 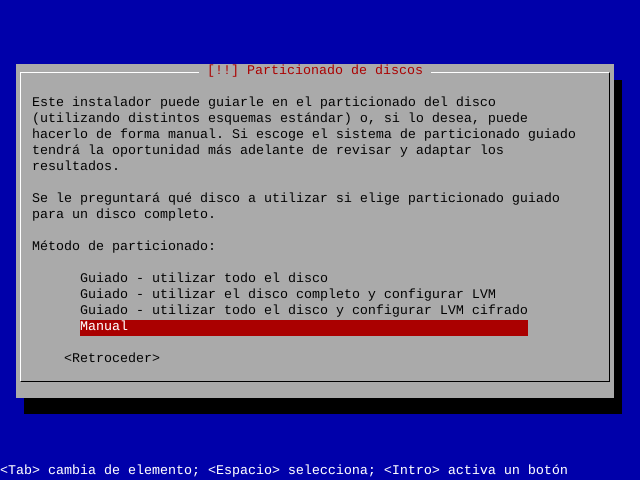 What do you see at coordinates (284, 471) in the screenshot?
I see `key-hints-text: <Tab> cambia de elemento; <Espacio> selecciona; <Intro> activa un botón` at bounding box center [284, 471].